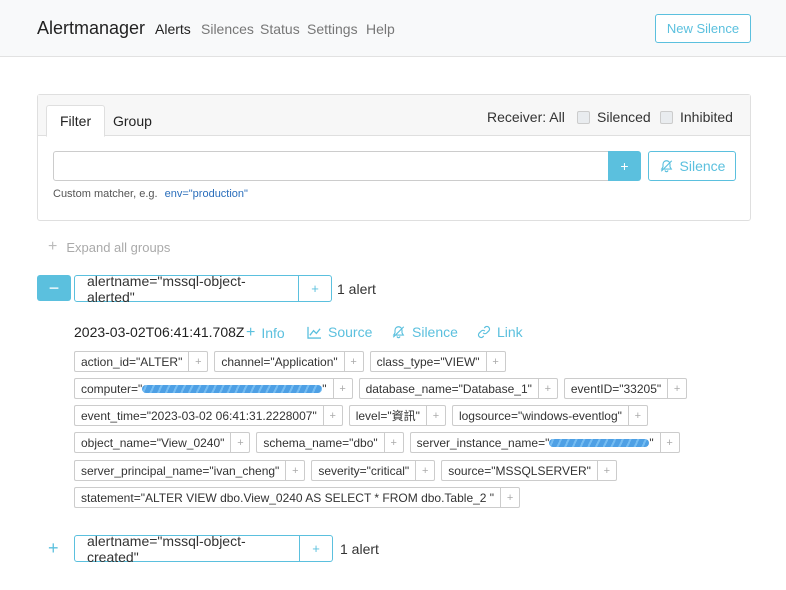 The height and width of the screenshot is (590, 786). I want to click on silenced-checkbox: Silenced, so click(614, 117).